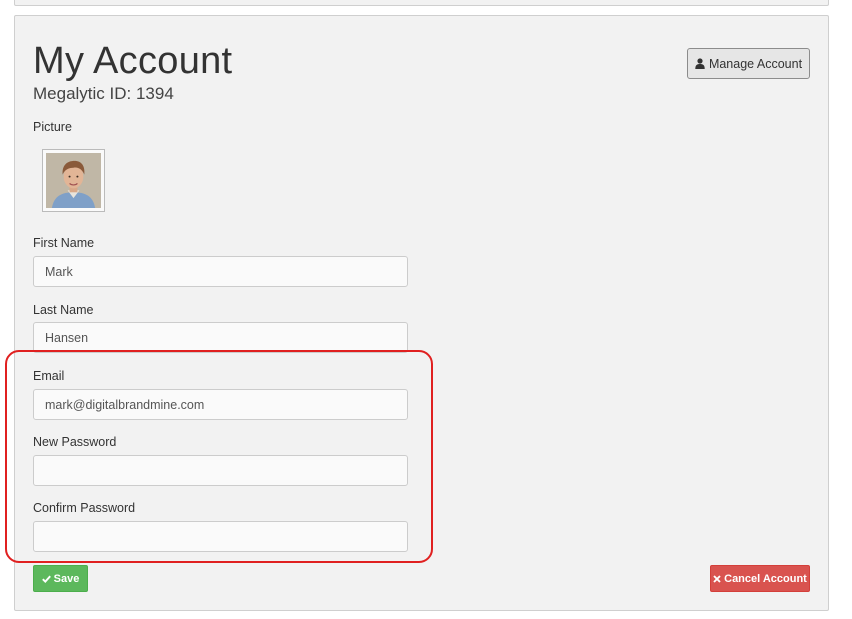 The height and width of the screenshot is (619, 852). Describe the element at coordinates (220, 470) in the screenshot. I see `new-password-input` at that location.